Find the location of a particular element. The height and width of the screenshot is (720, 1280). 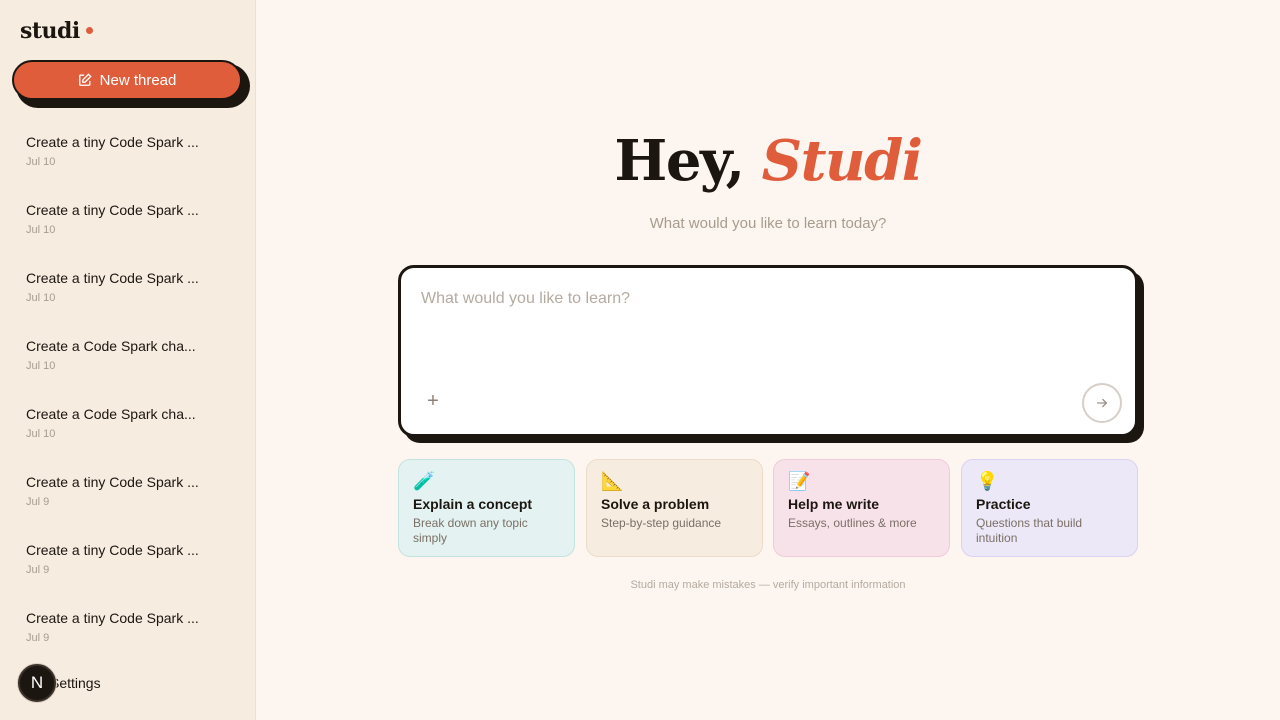

composer: + is located at coordinates (771, 354).